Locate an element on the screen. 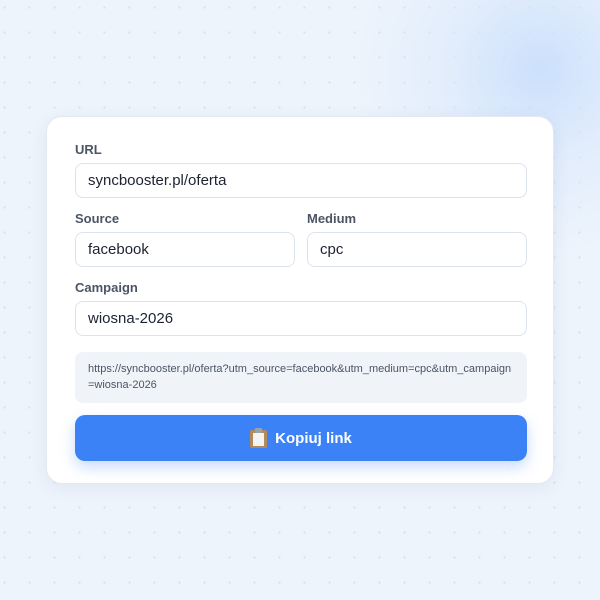 The image size is (600, 600). copy-link-label: Kopiuj link is located at coordinates (313, 438).